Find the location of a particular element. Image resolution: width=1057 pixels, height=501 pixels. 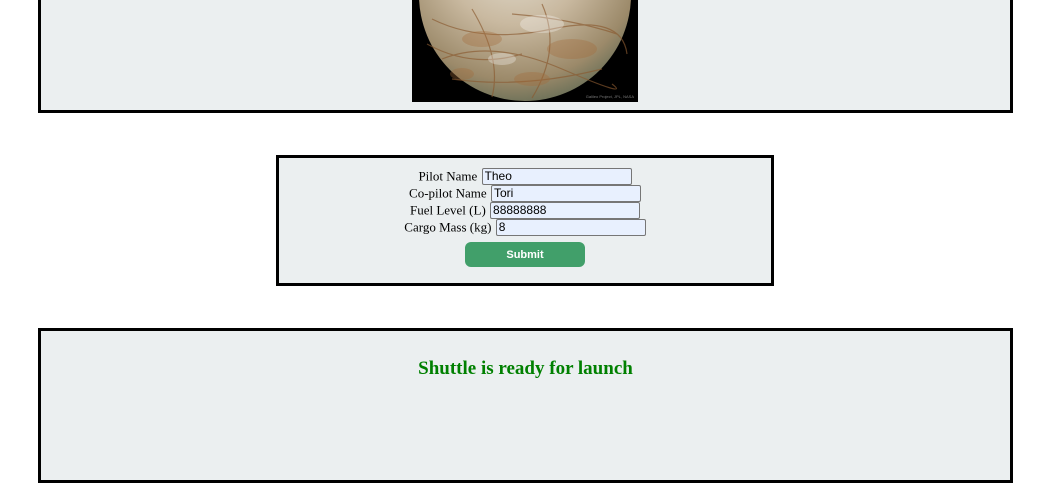

cargo-mass-label: Cargo Mass (kg) is located at coordinates (448, 227).